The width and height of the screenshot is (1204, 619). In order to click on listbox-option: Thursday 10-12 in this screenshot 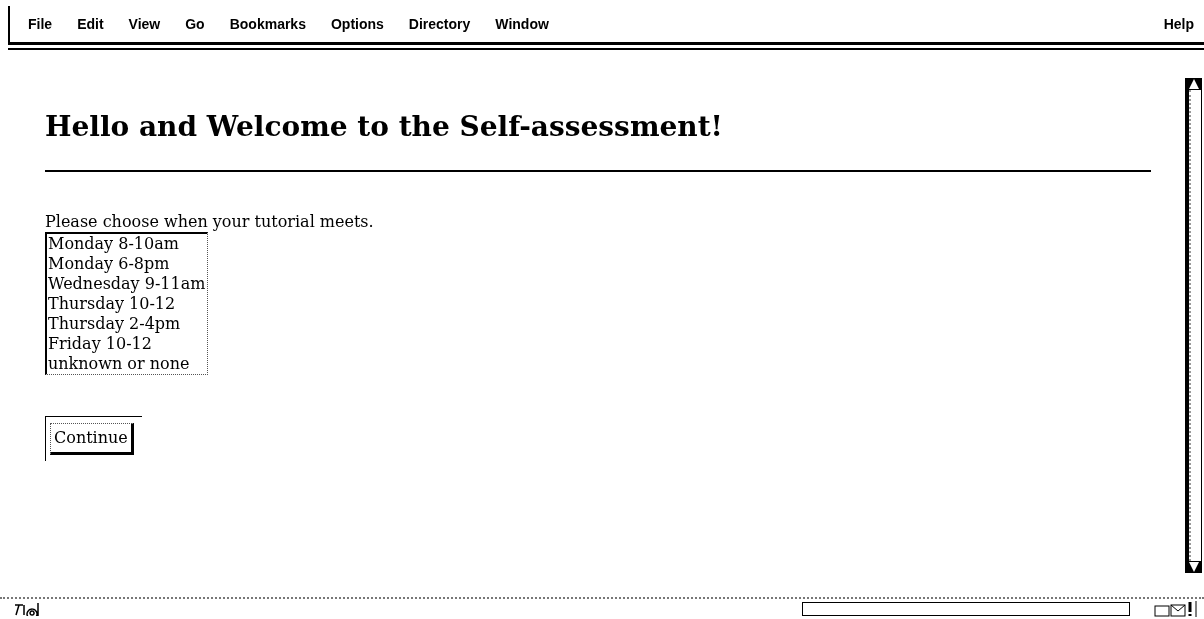, I will do `click(127, 303)`.